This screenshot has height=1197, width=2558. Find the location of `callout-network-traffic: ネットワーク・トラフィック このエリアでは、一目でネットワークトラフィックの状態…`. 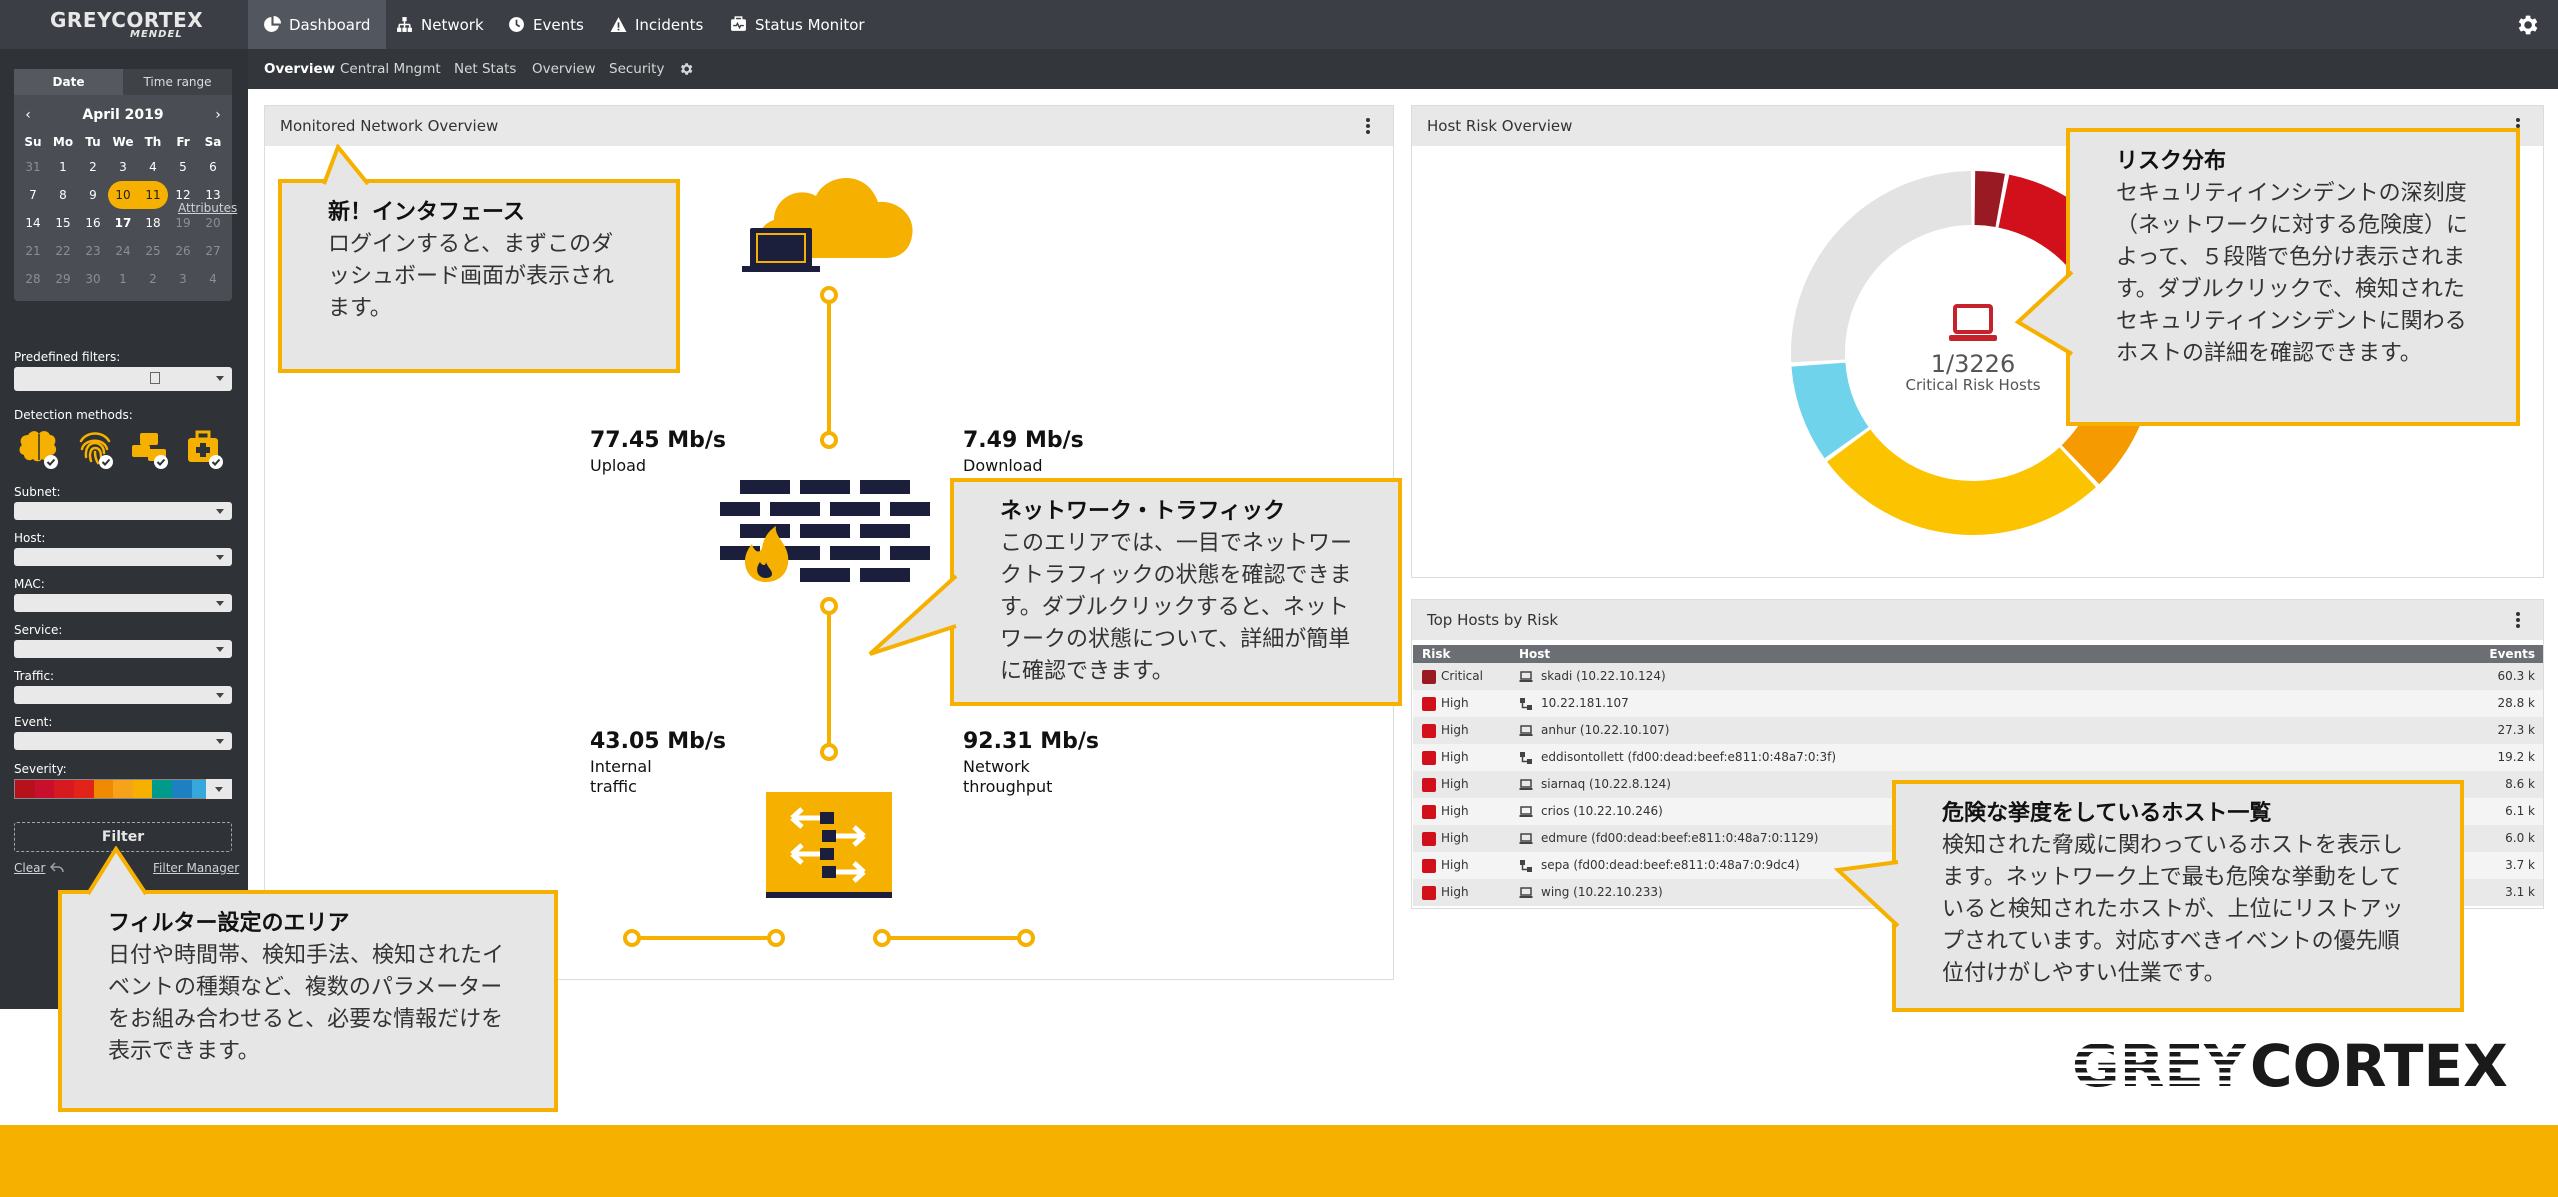

callout-network-traffic: ネットワーク・トラフィック このエリアでは、一目でネットワークトラフィックの状態… is located at coordinates (1176, 592).